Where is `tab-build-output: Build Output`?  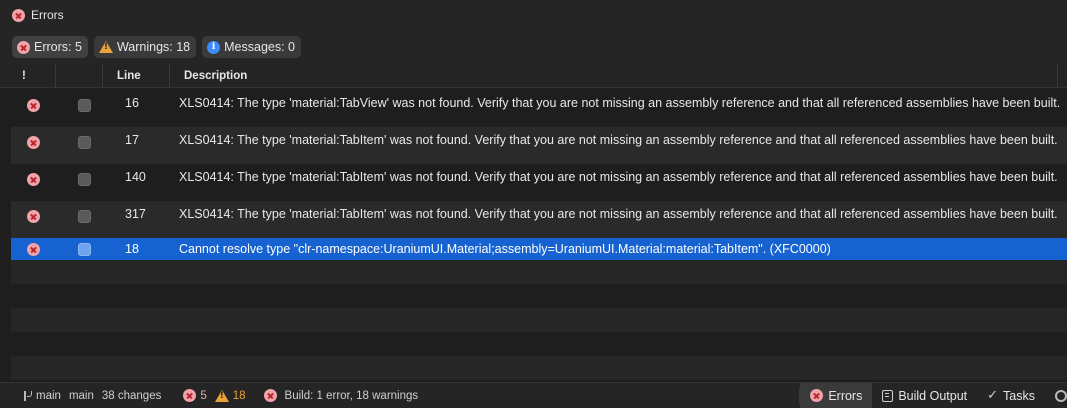 tab-build-output: Build Output is located at coordinates (924, 395).